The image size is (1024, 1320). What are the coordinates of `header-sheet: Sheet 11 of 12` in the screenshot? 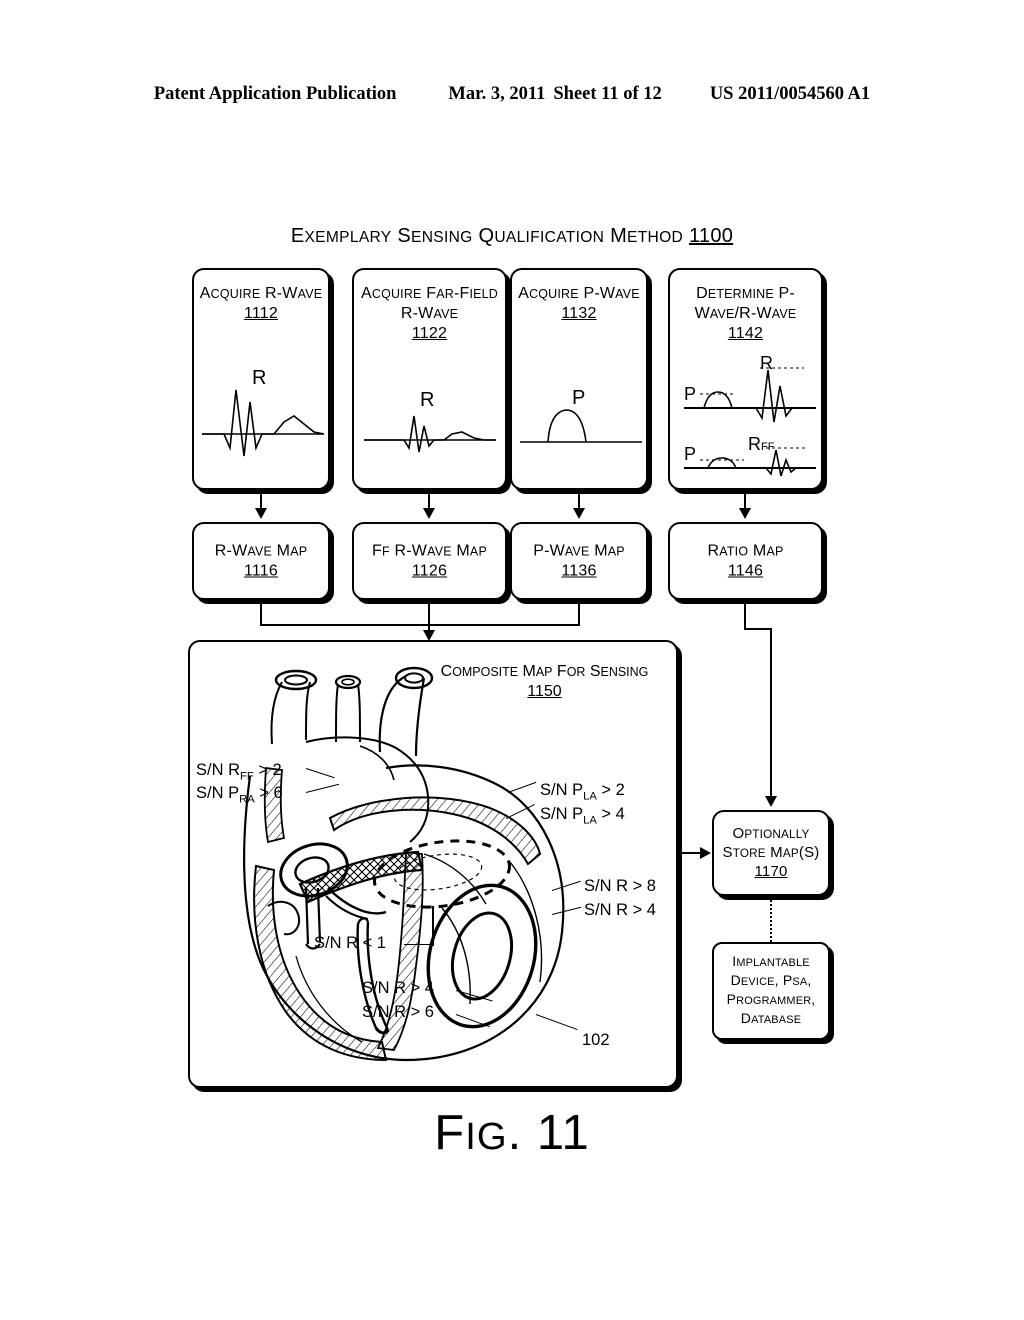 It's located at (607, 94).